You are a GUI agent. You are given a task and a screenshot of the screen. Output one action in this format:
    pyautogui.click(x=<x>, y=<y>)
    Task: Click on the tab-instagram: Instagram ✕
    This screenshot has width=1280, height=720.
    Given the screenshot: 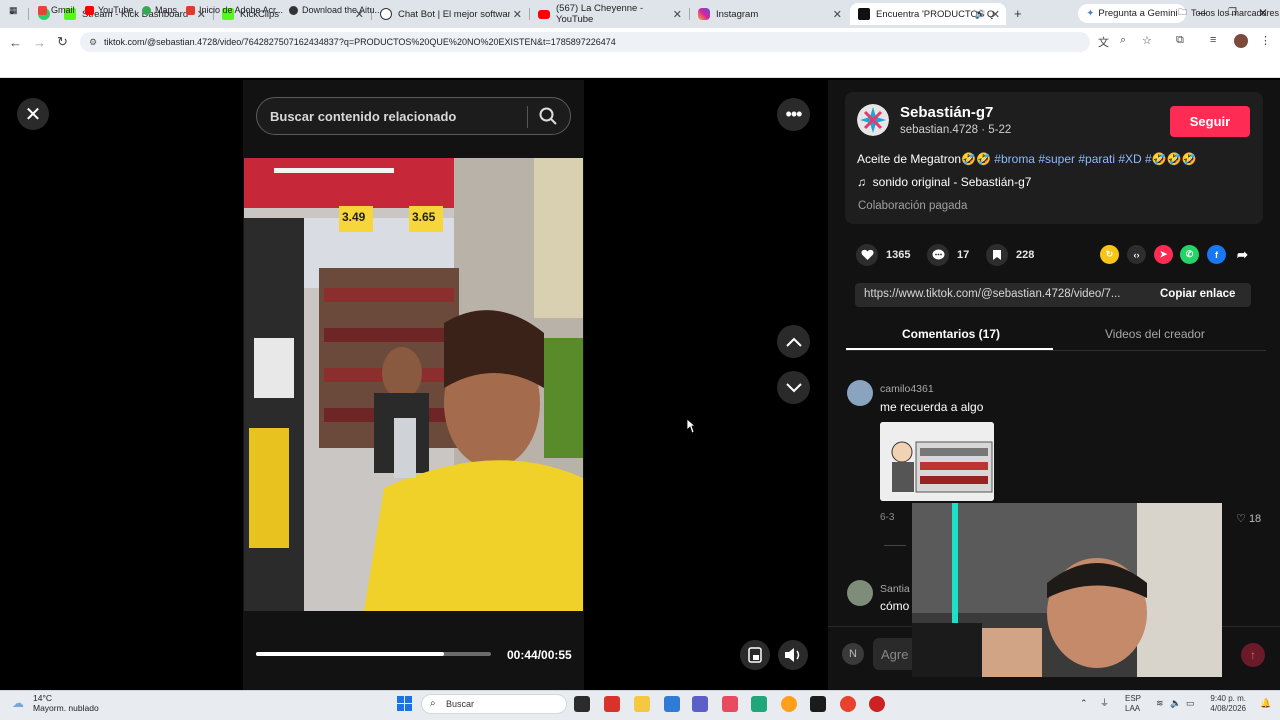 What is the action you would take?
    pyautogui.click(x=769, y=14)
    